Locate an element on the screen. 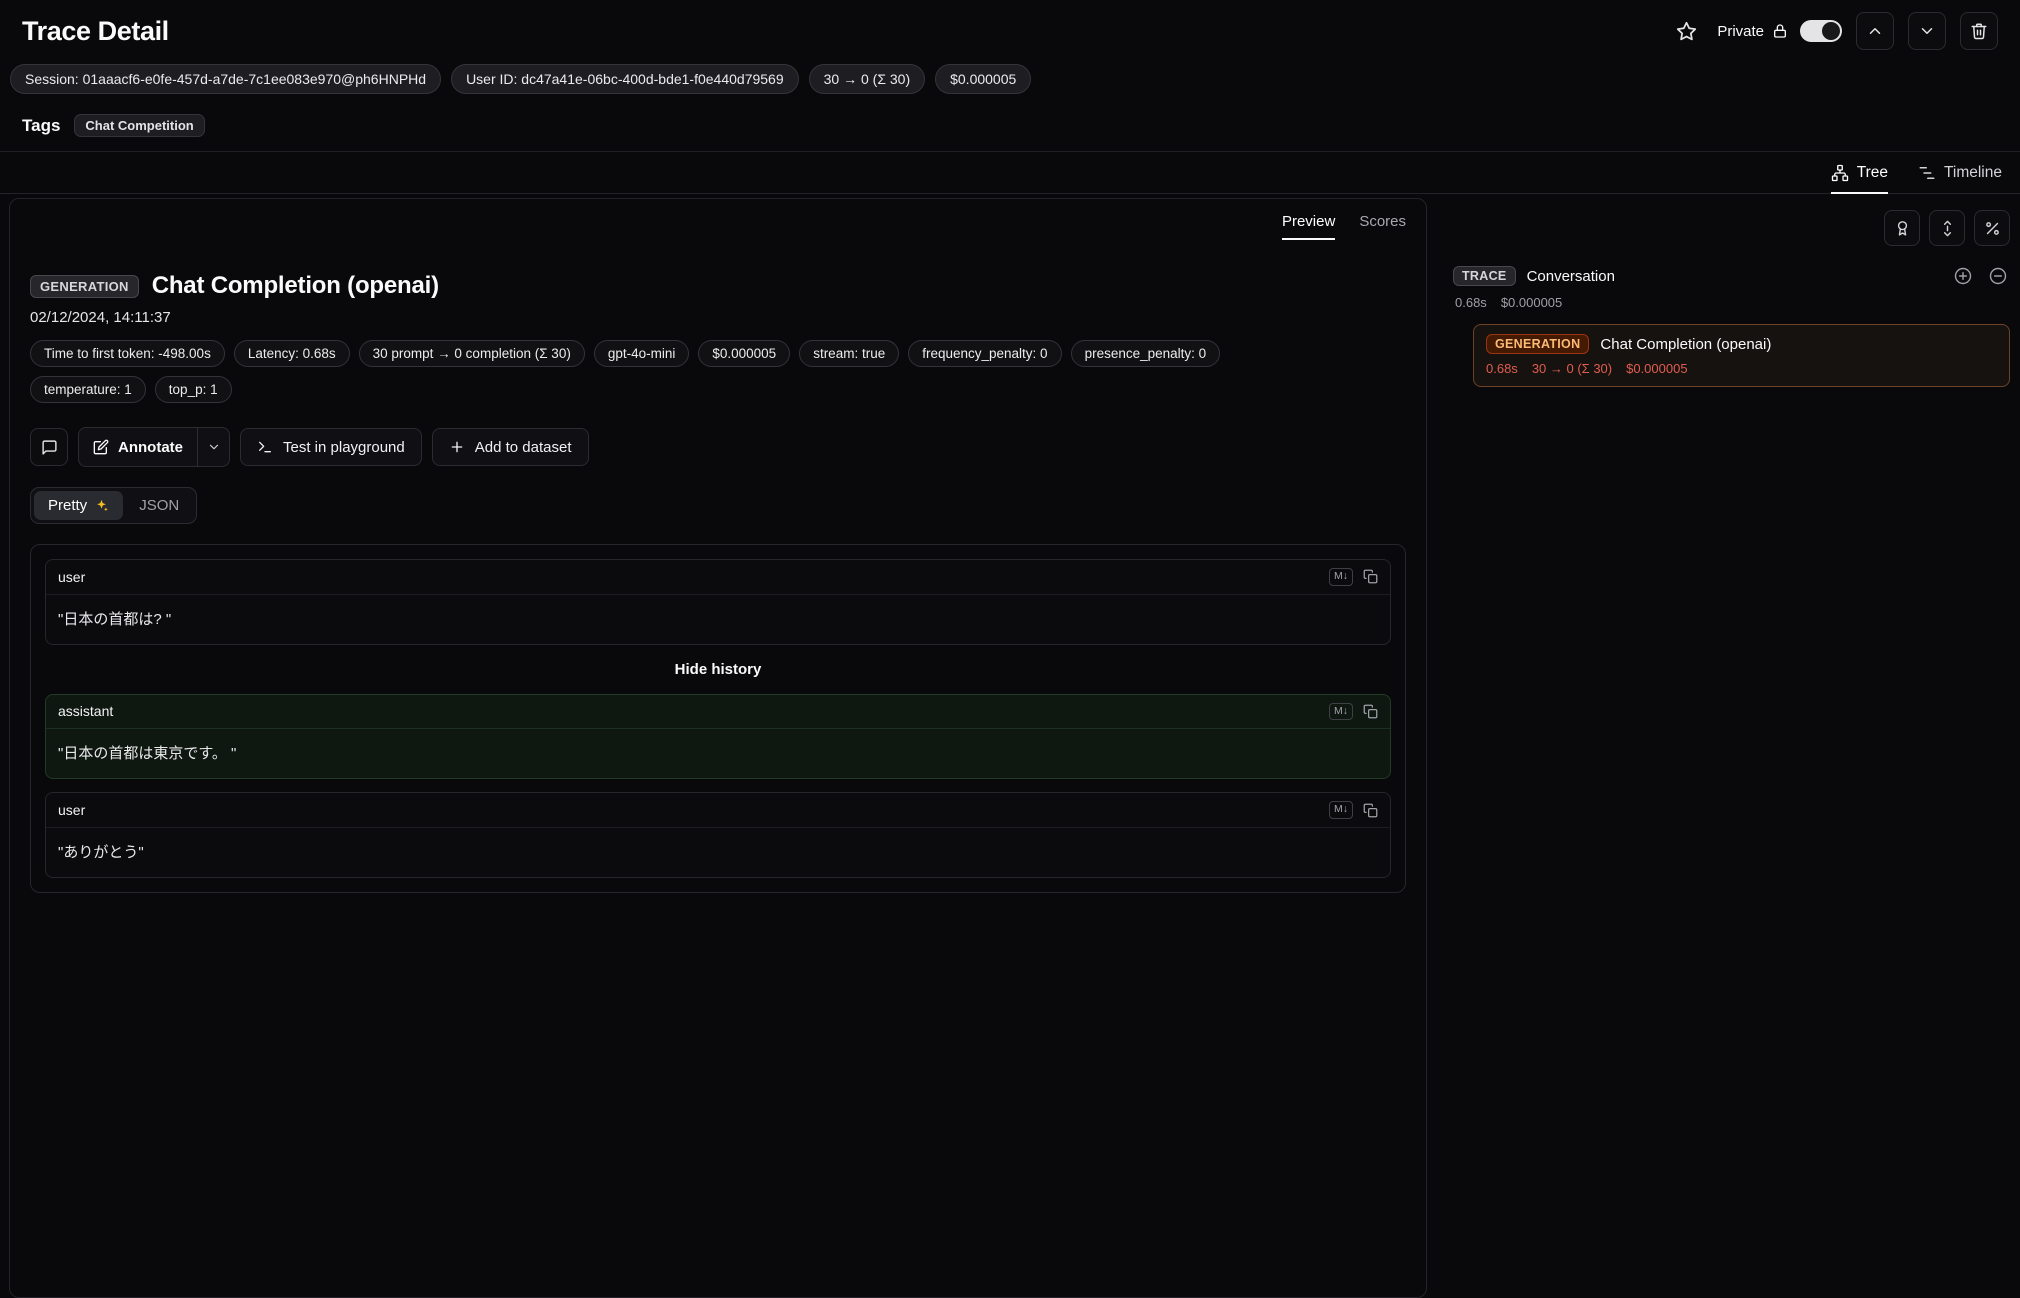 This screenshot has width=2020, height=1298. delete-trace-button is located at coordinates (1979, 31).